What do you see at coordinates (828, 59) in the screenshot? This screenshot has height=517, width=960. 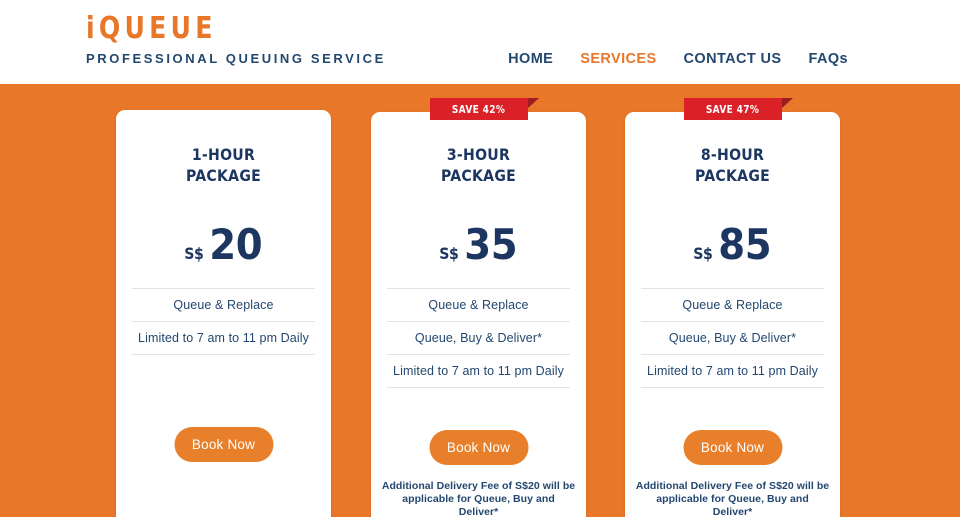 I see `nav-link-faqs: FAQs` at bounding box center [828, 59].